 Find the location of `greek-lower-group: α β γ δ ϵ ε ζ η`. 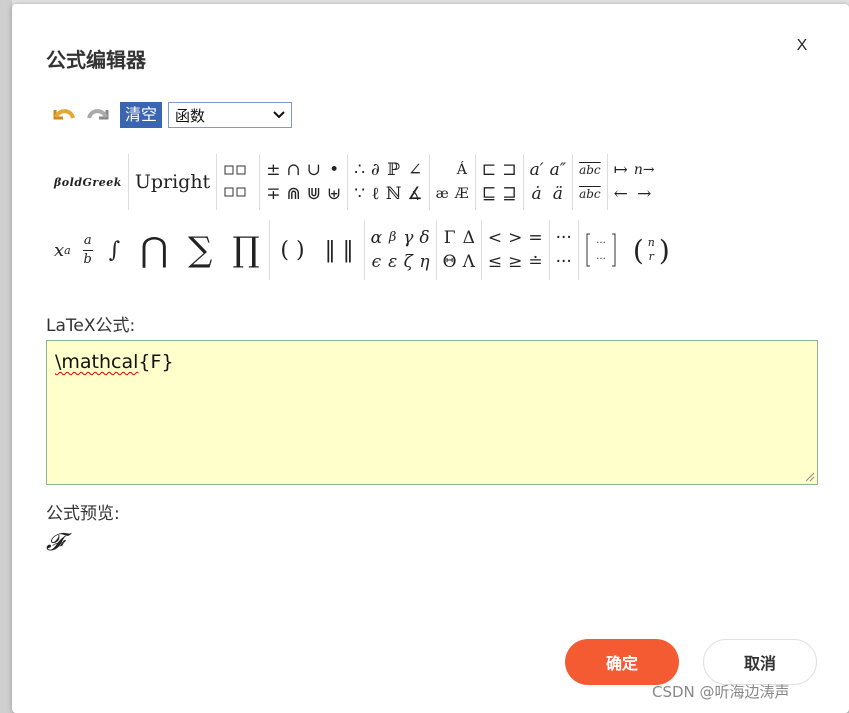

greek-lower-group: α β γ δ ϵ ε ζ η is located at coordinates (401, 250).